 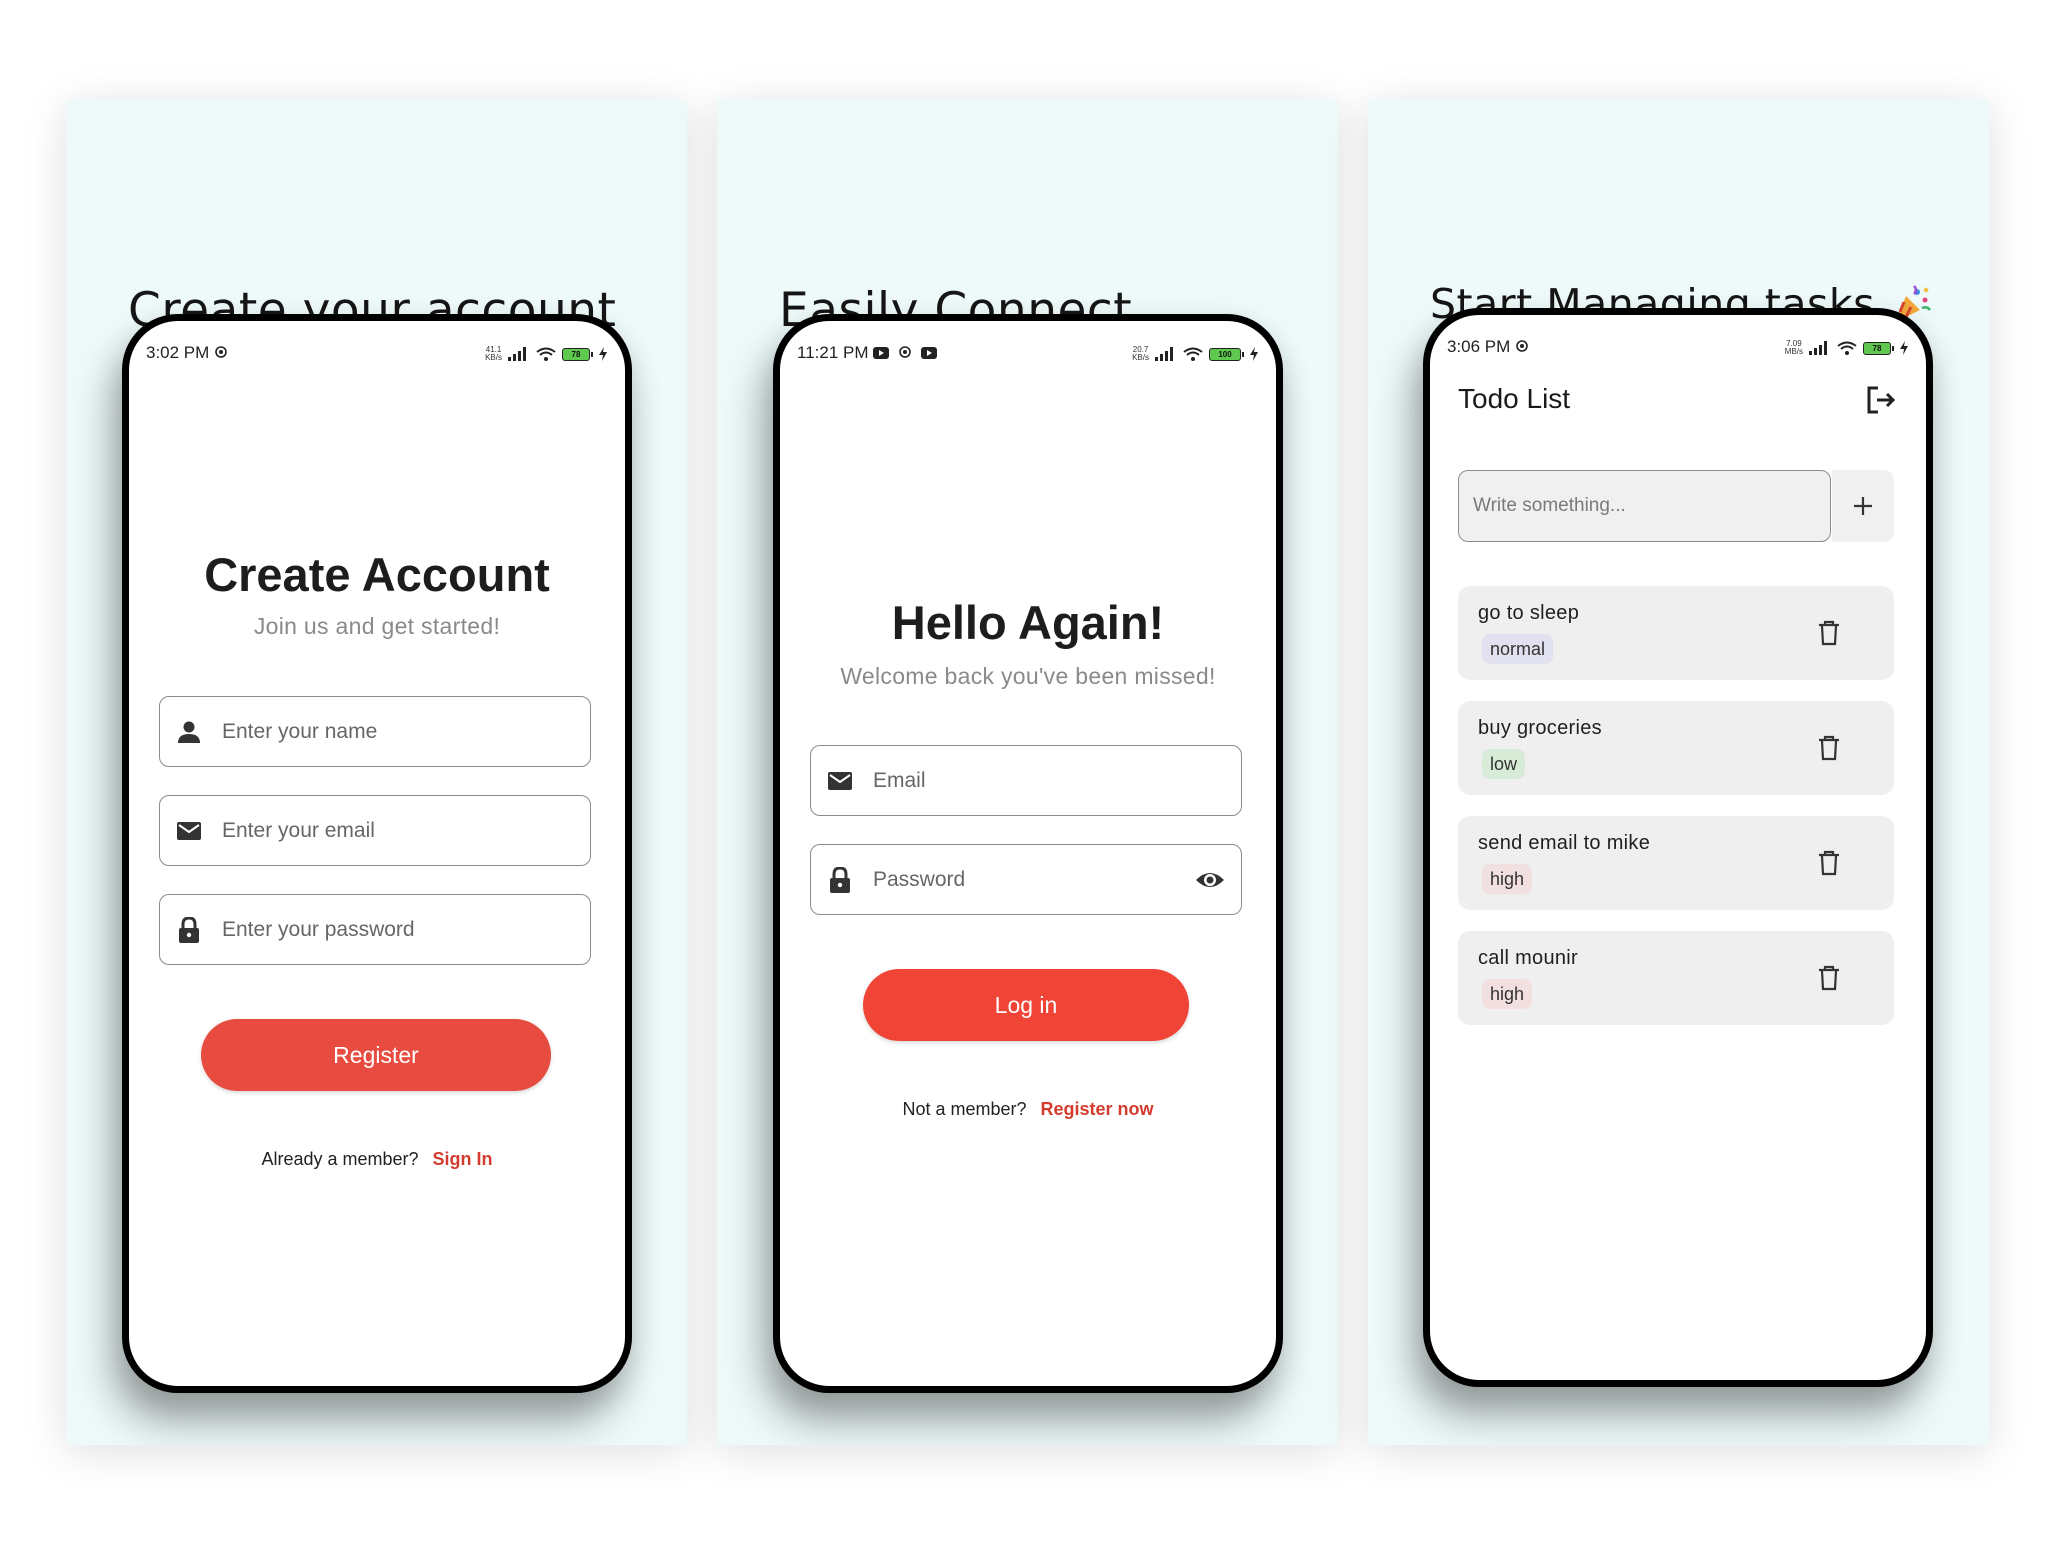 I want to click on name-field: Enter your name, so click(x=375, y=731).